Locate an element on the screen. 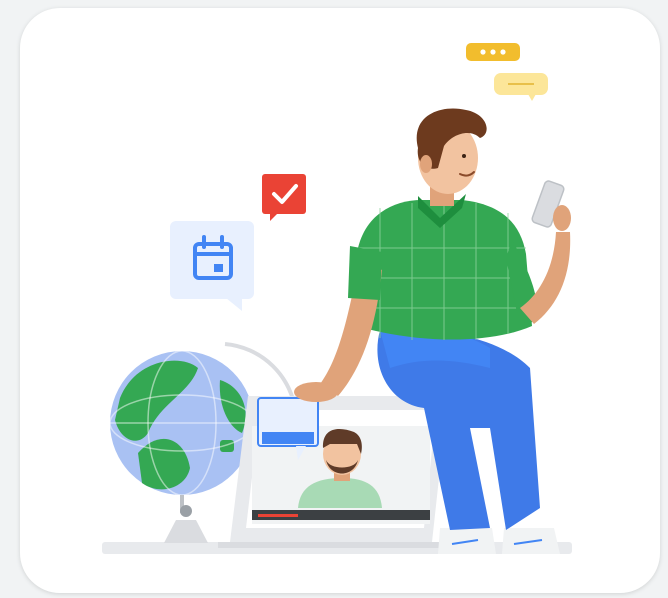 This screenshot has width=668, height=598. calendar-icon is located at coordinates (212, 266).